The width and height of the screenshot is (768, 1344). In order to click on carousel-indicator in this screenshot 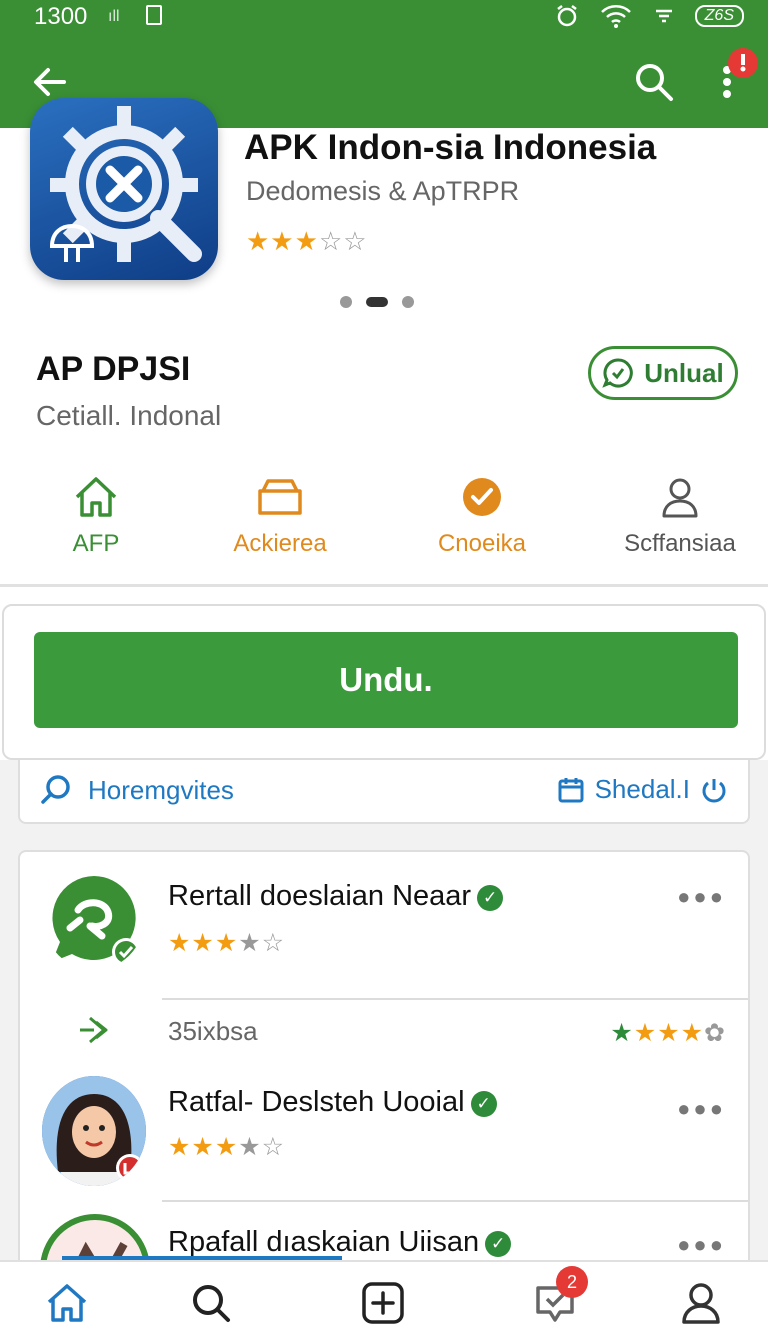, I will do `click(377, 302)`.